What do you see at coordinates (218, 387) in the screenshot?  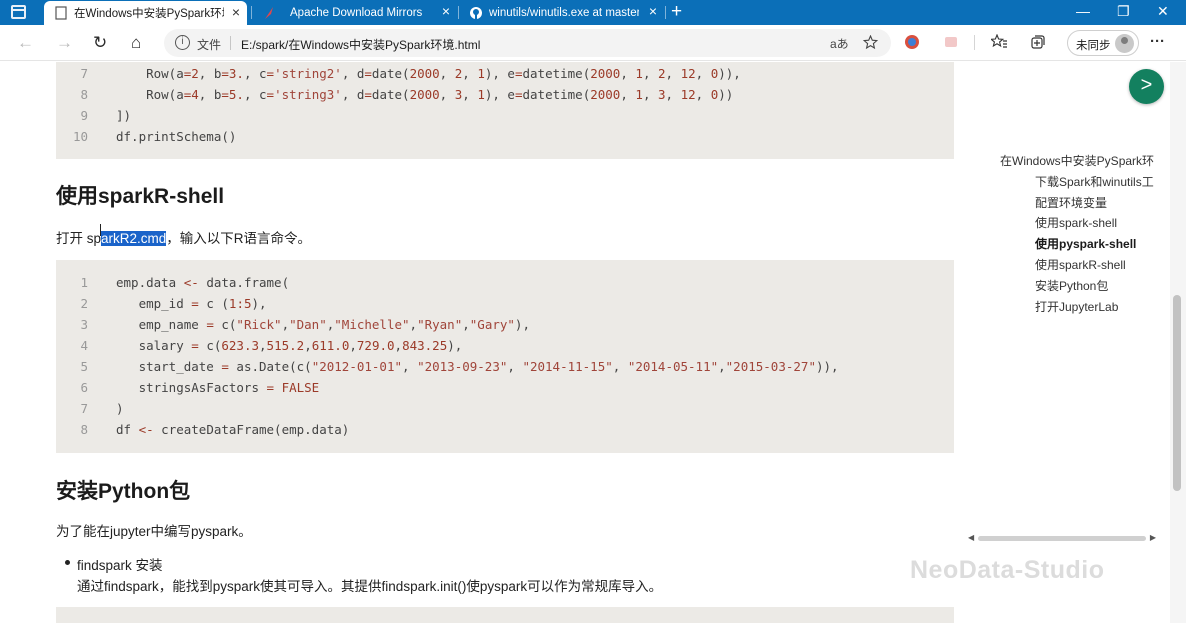 I see `code-text: stringsAsFactors = FALSE` at bounding box center [218, 387].